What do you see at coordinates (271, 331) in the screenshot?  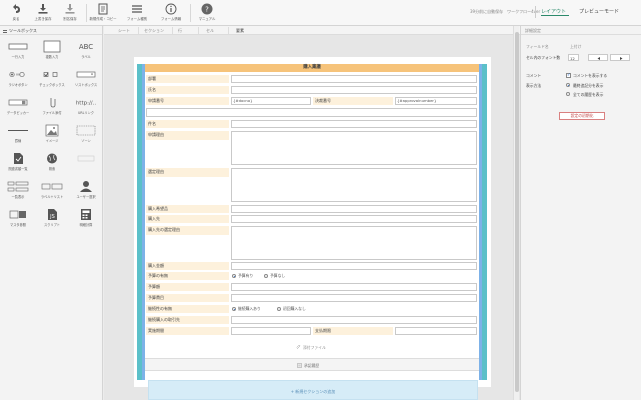 I see `period-field` at bounding box center [271, 331].